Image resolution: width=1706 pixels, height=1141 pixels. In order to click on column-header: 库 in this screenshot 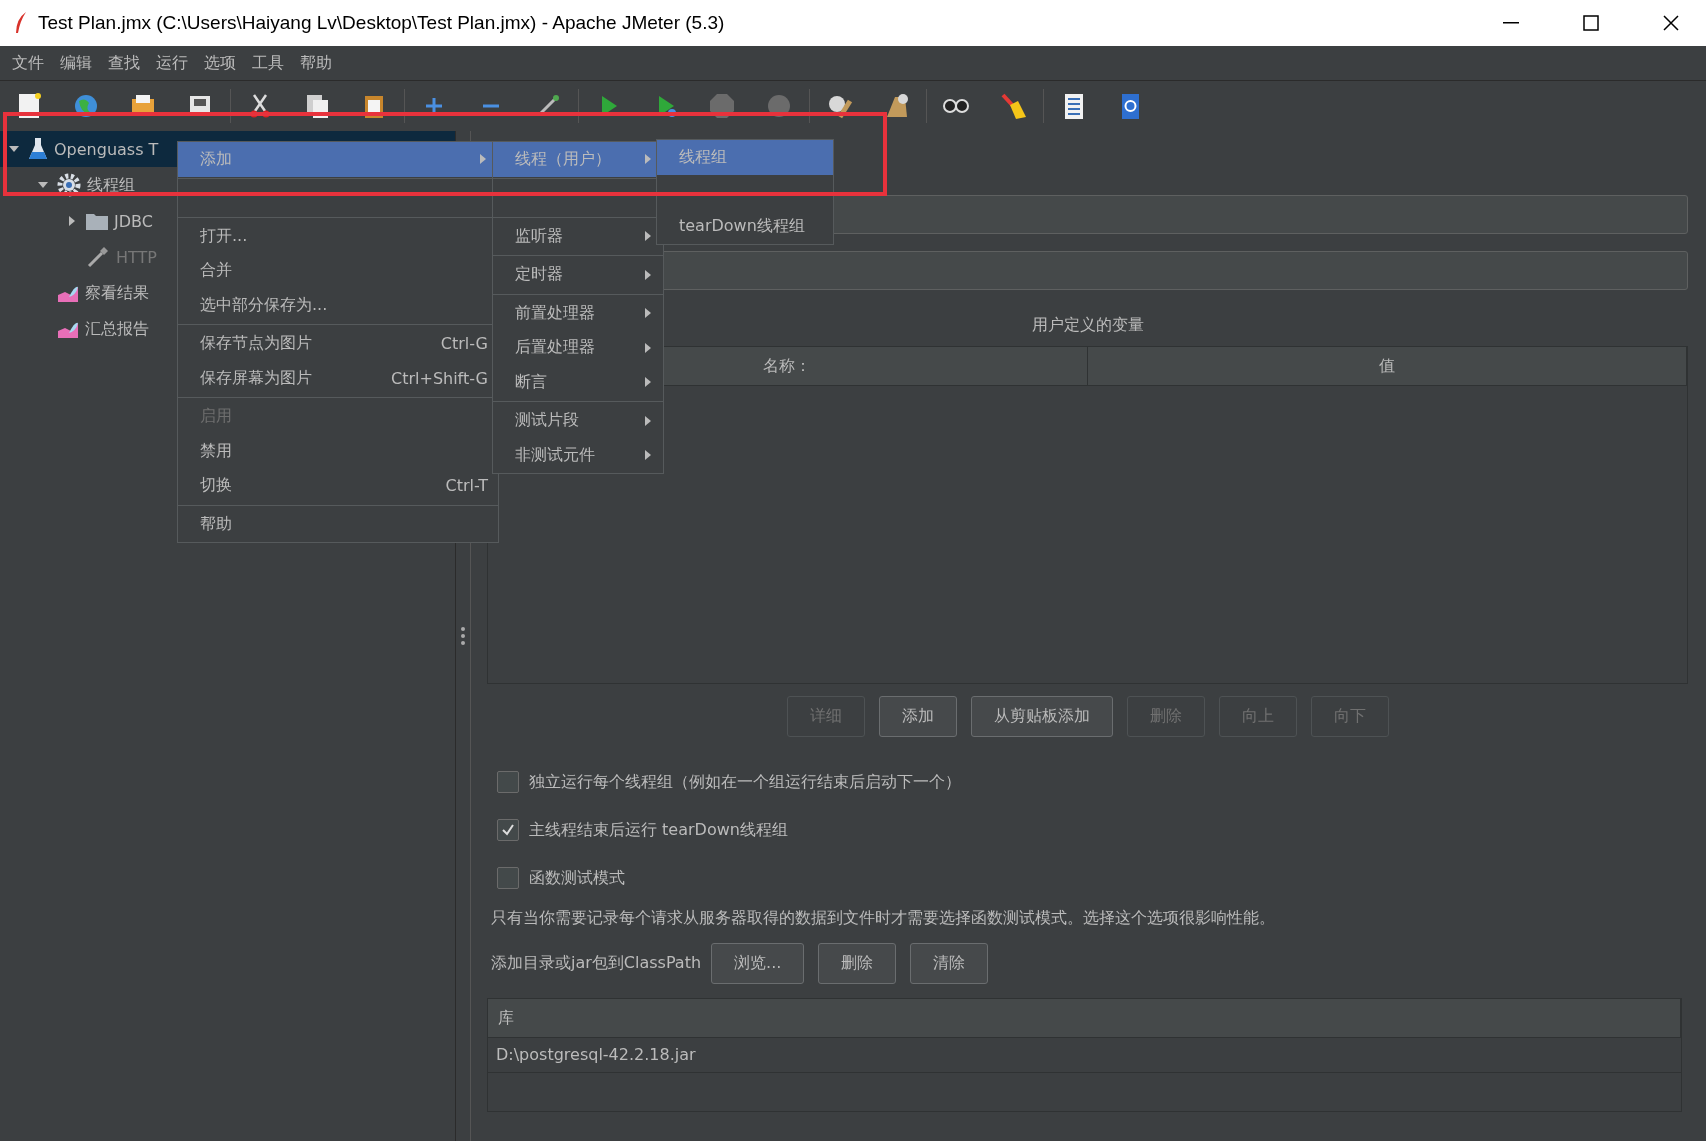, I will do `click(1084, 1018)`.